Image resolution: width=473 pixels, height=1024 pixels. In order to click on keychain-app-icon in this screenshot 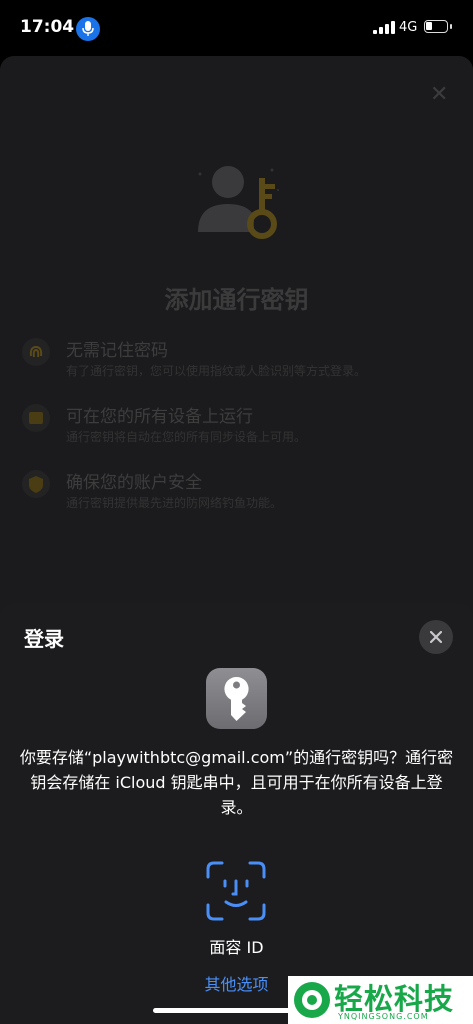, I will do `click(236, 698)`.